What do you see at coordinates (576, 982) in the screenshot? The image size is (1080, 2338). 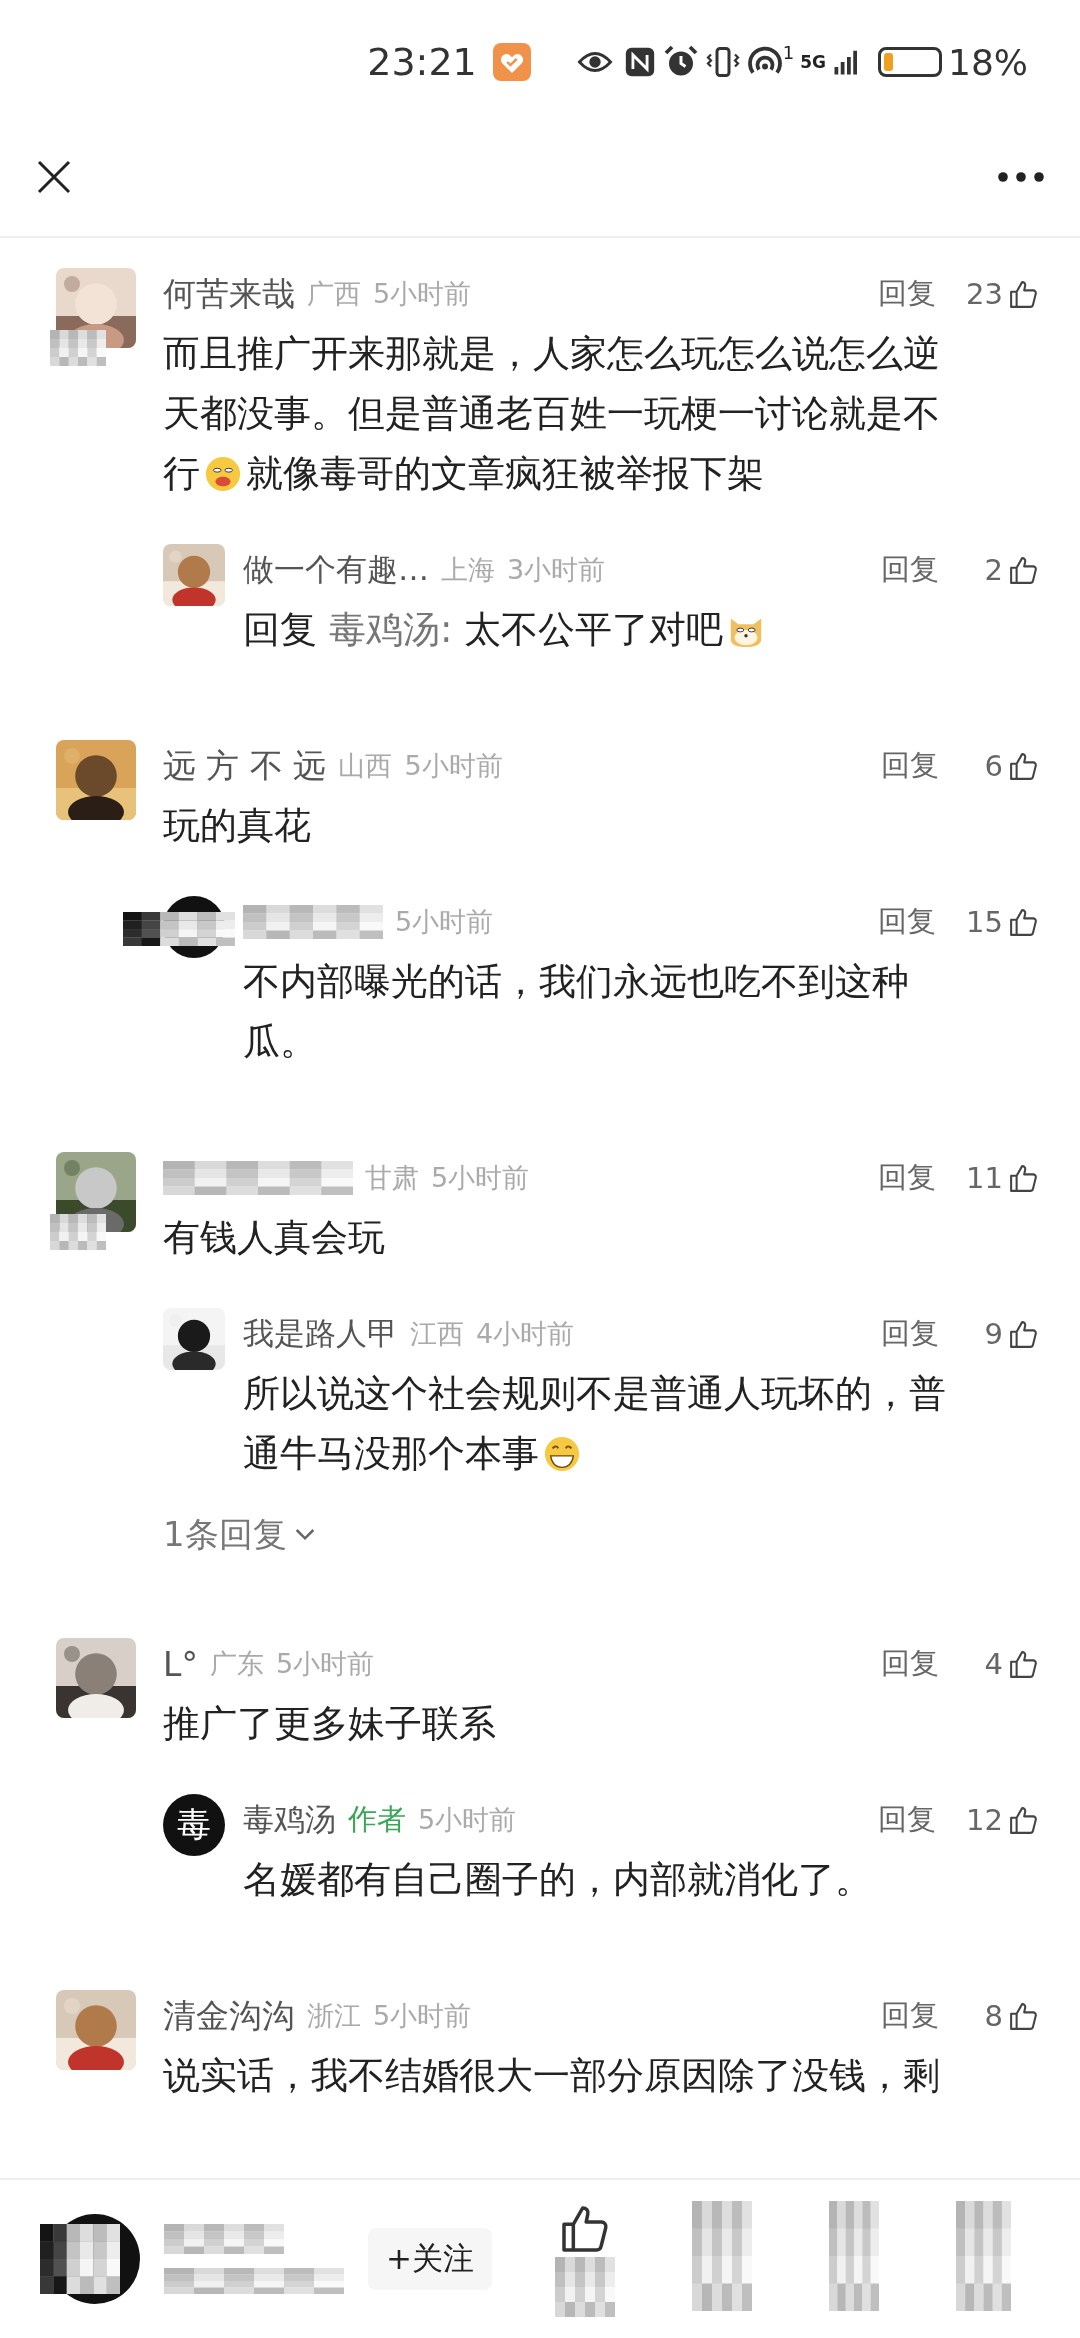 I see `comment-text: 不内部曝光的话，我们永远也吃不到这种` at bounding box center [576, 982].